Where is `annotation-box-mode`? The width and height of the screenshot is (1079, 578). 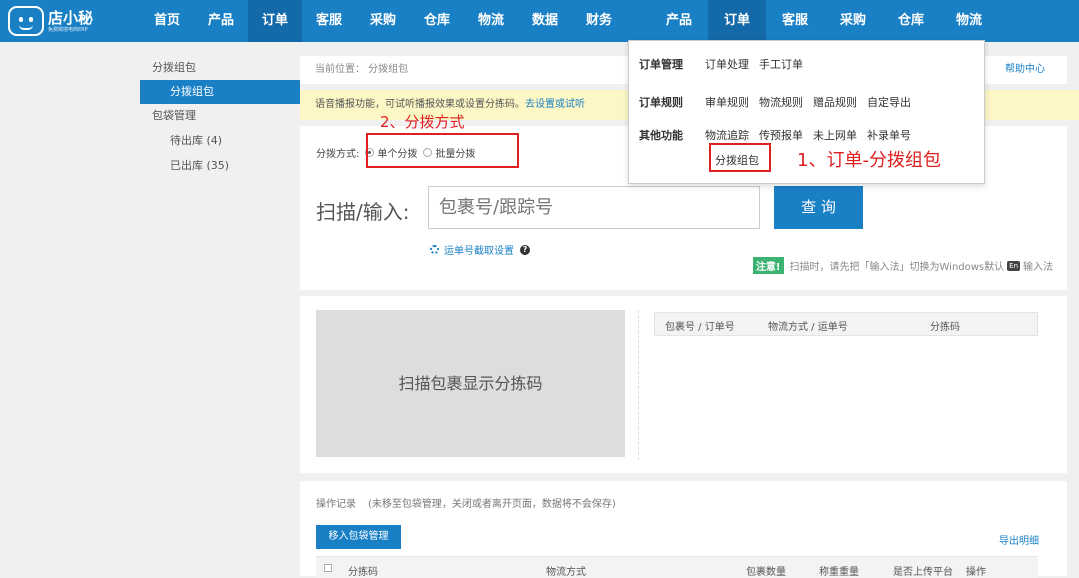 annotation-box-mode is located at coordinates (442, 150).